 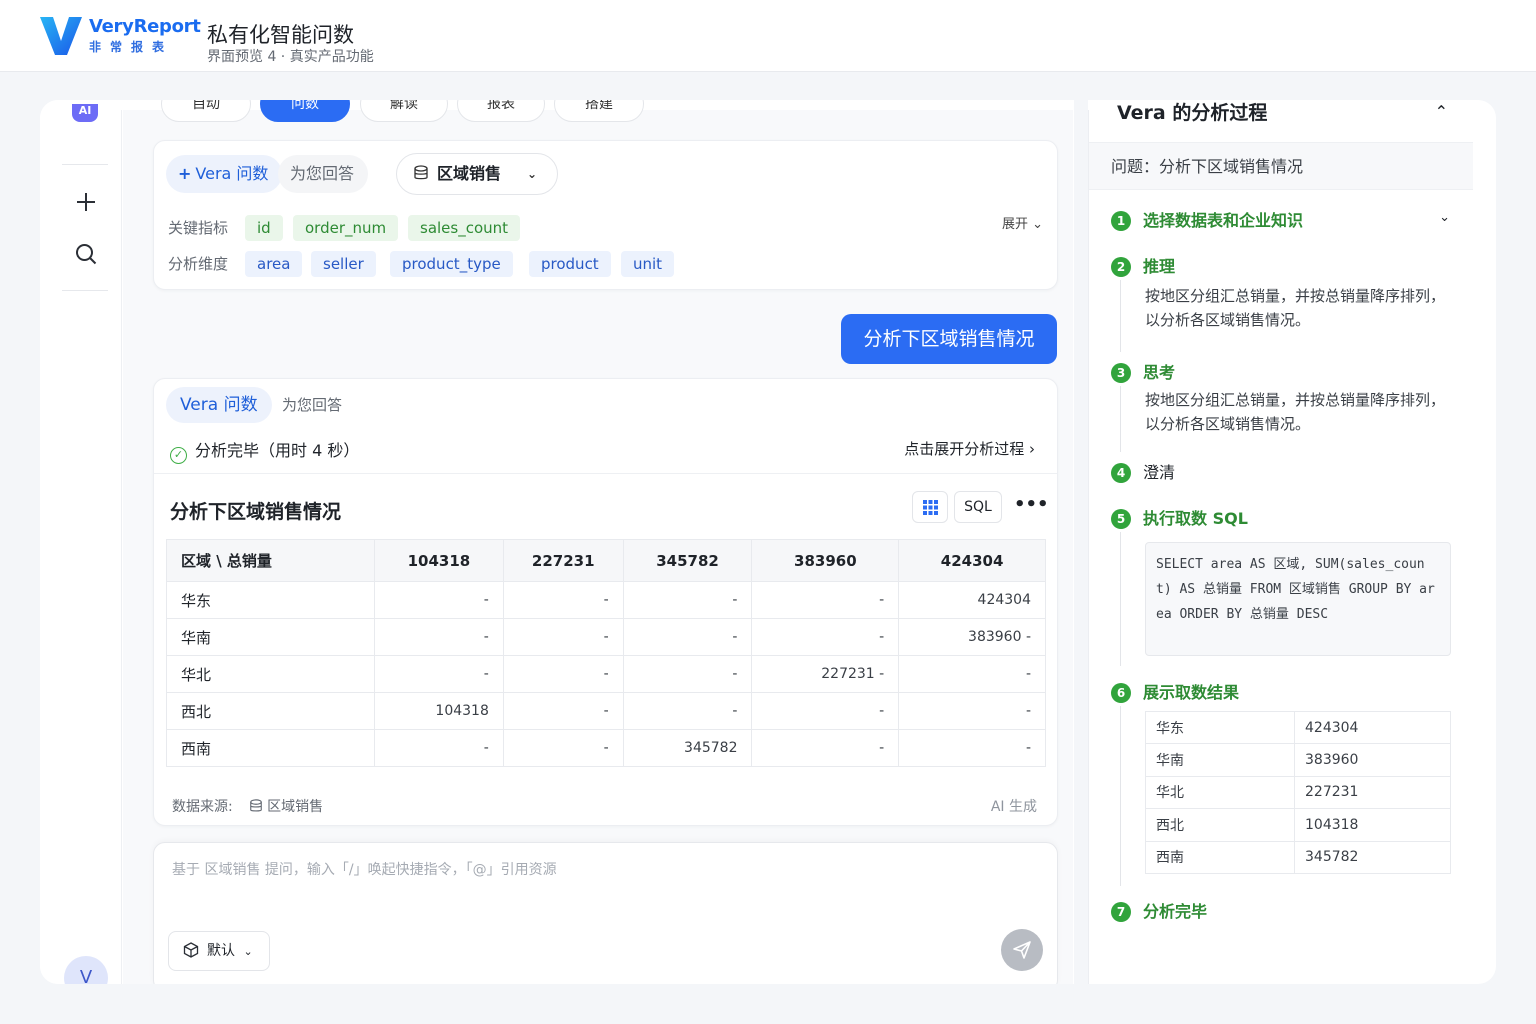 What do you see at coordinates (1298, 727) in the screenshot?
I see `table-row: 华东 424304` at bounding box center [1298, 727].